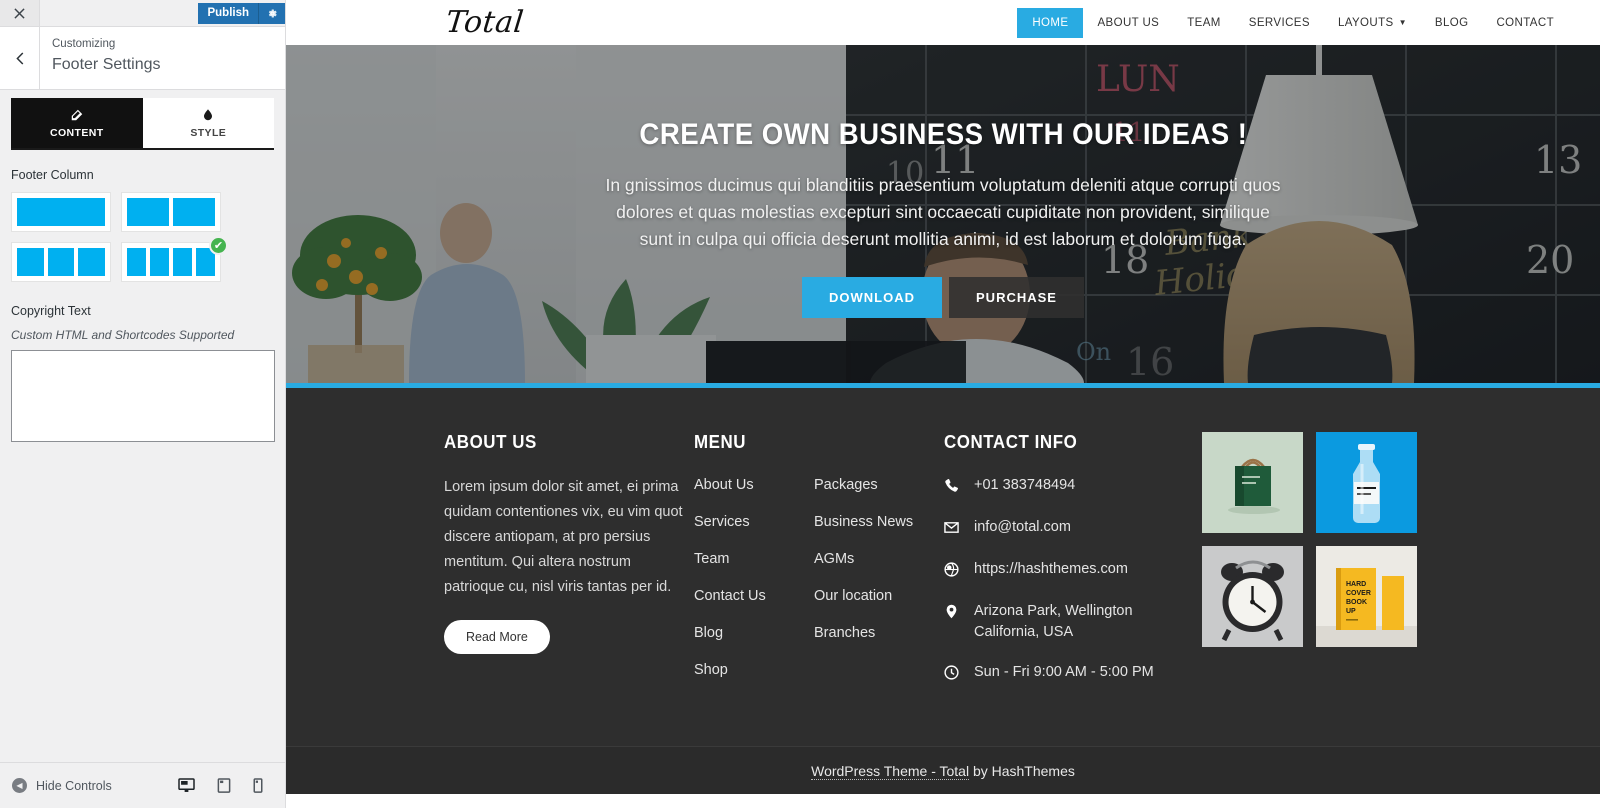 The width and height of the screenshot is (1600, 808). What do you see at coordinates (20, 13) in the screenshot?
I see `close-customizer-button` at bounding box center [20, 13].